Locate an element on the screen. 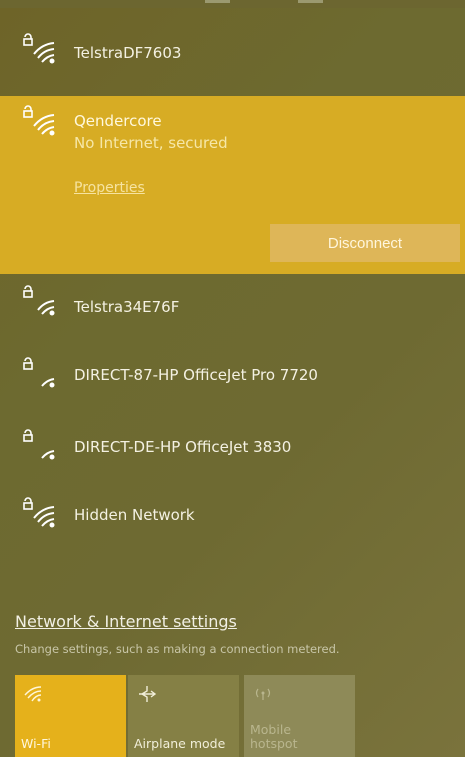  network-item: DIRECT-DE-HP OfficeJet 3830 is located at coordinates (232, 448).